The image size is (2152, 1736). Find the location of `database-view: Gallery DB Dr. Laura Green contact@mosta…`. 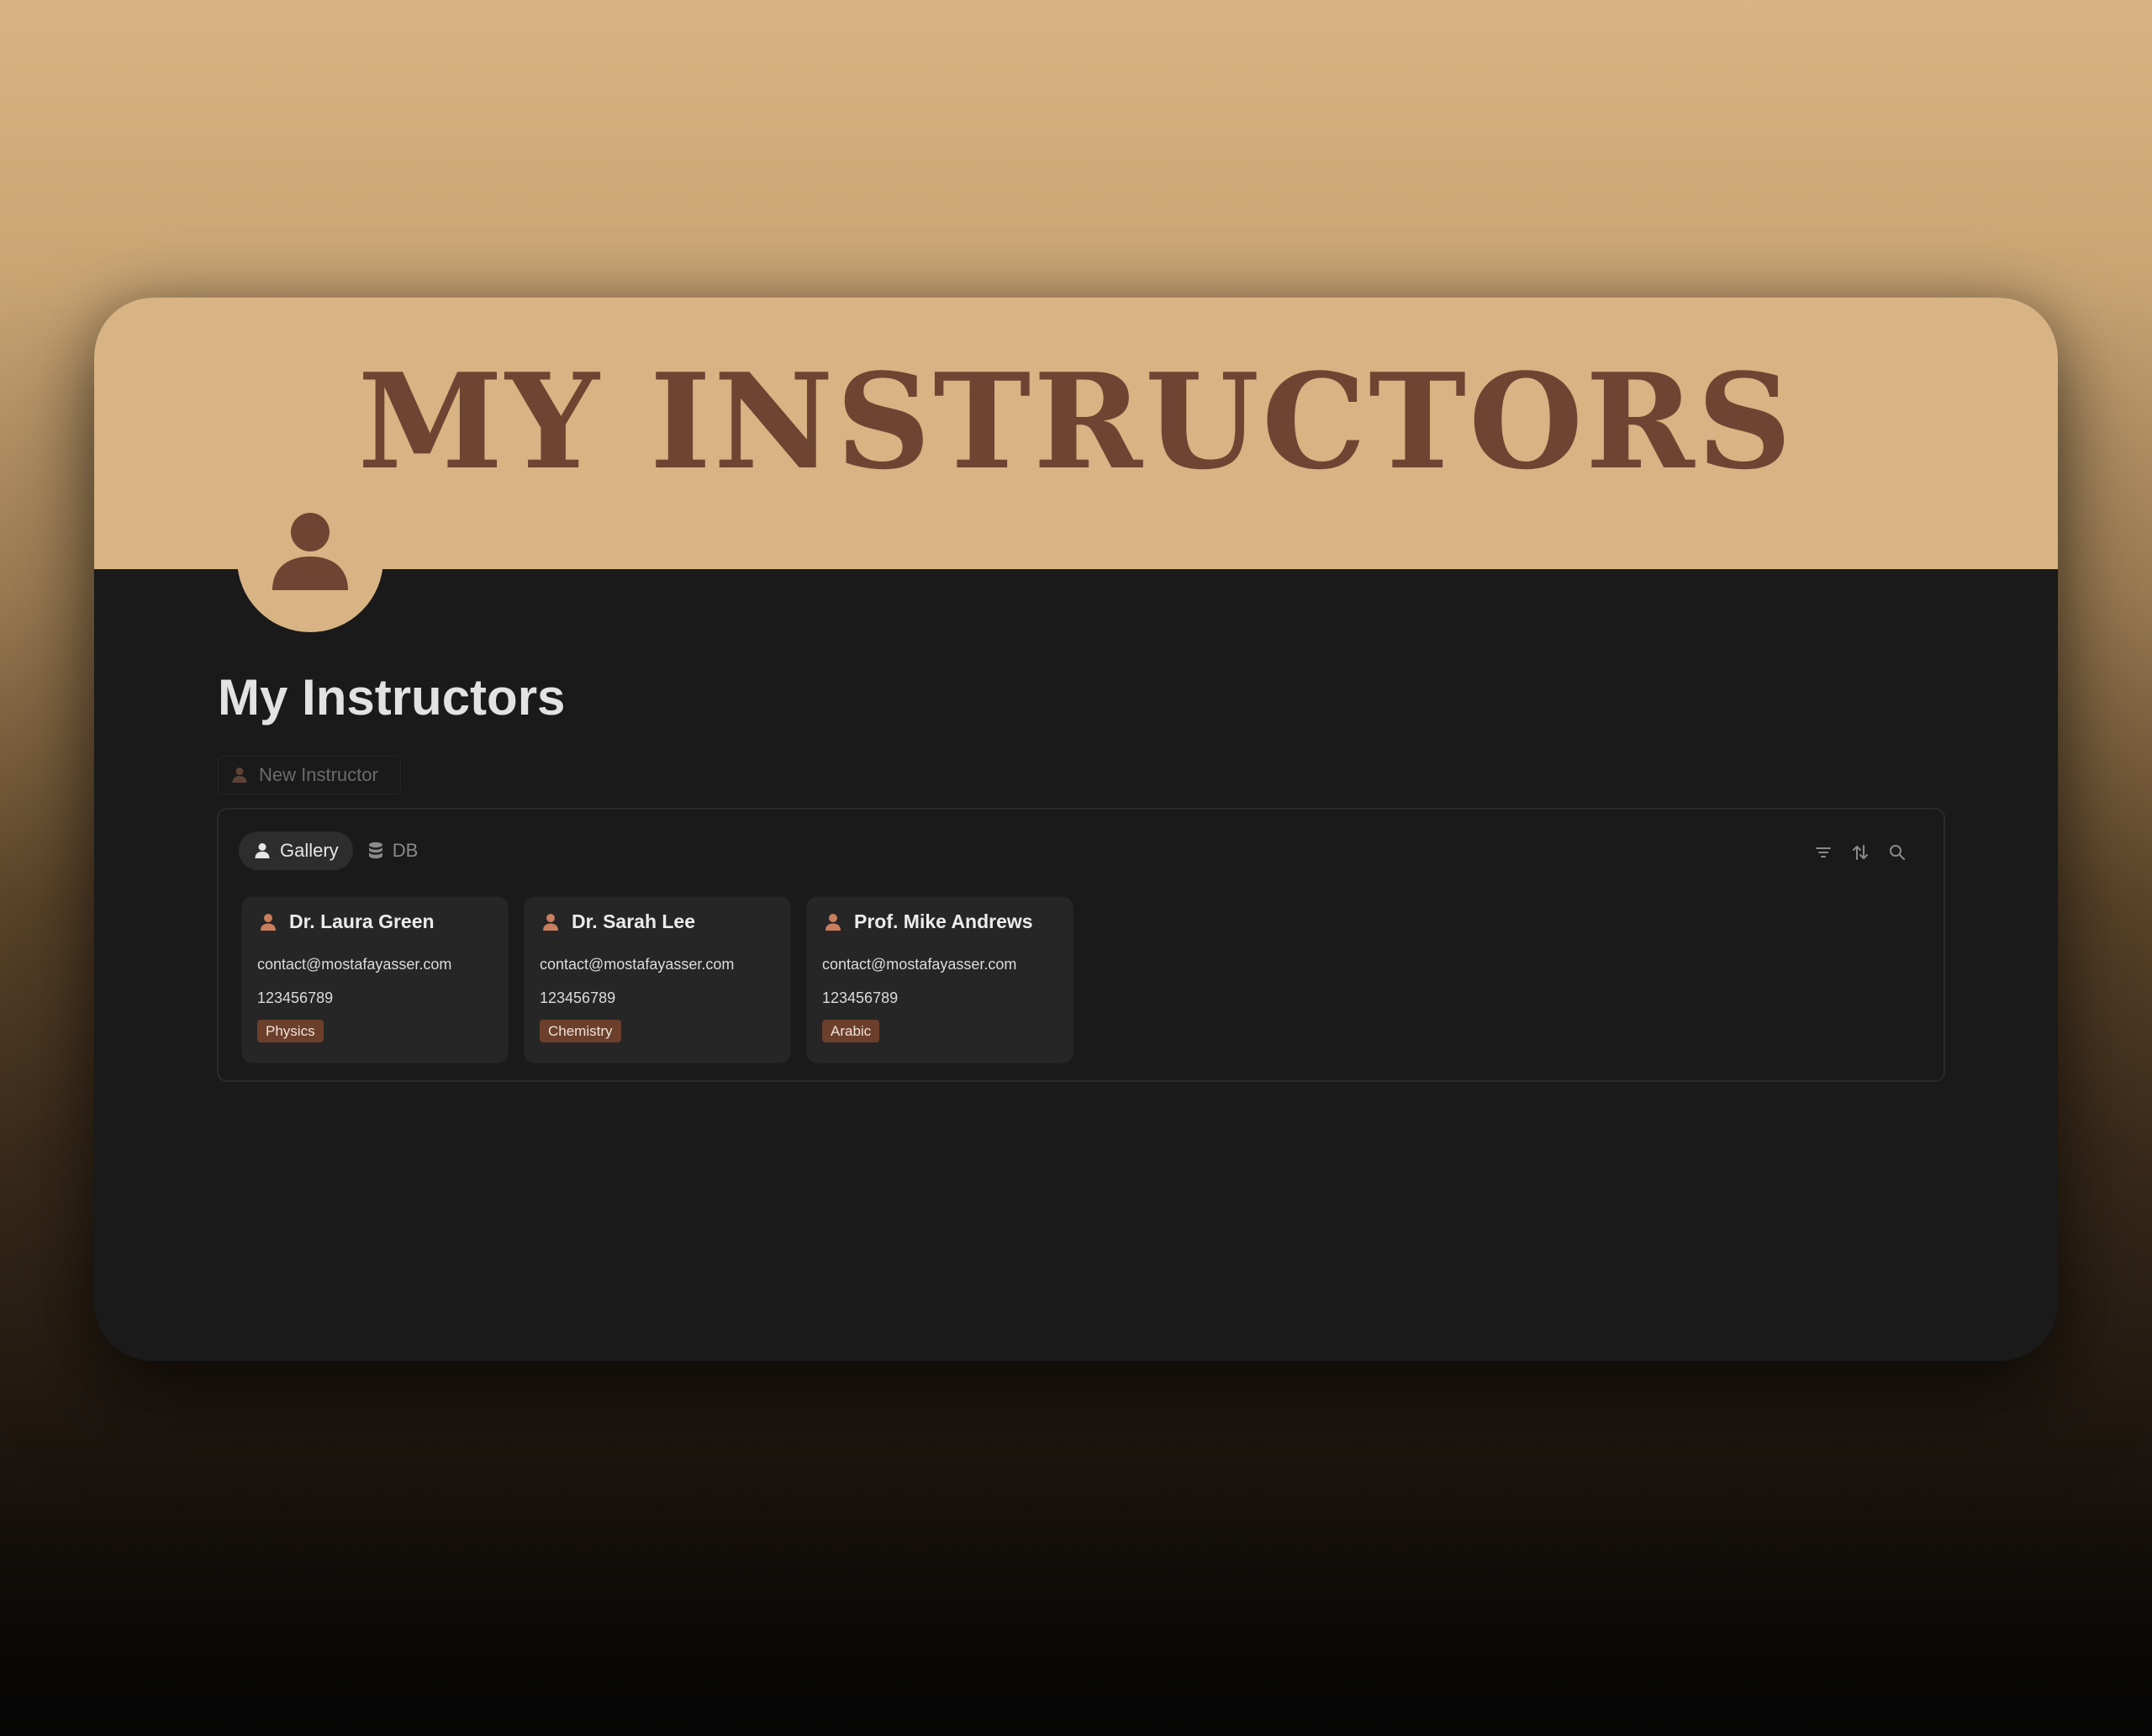

database-view: Gallery DB Dr. Laura Green contact@mosta… is located at coordinates (1081, 945).